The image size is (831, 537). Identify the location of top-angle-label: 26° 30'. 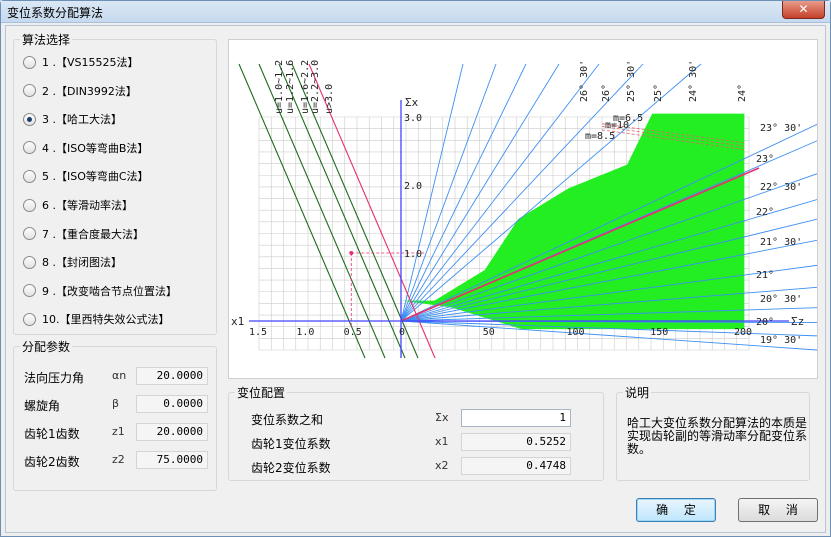
(584, 81).